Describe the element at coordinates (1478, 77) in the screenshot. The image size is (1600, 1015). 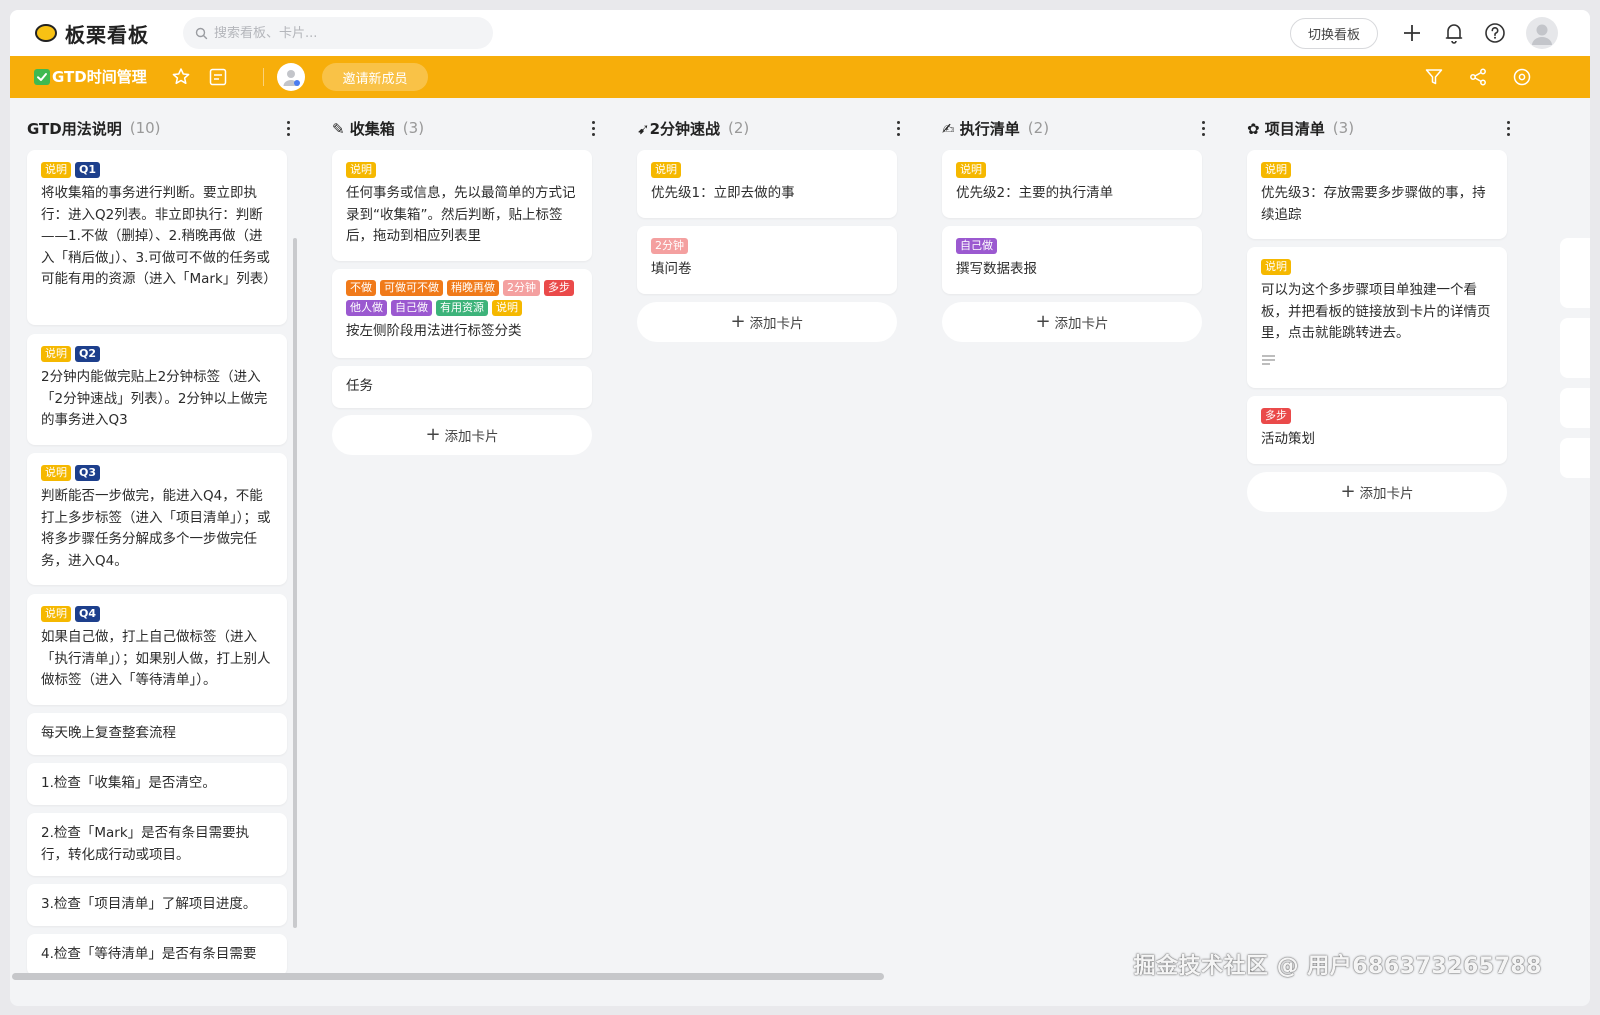
I see `share-icon` at that location.